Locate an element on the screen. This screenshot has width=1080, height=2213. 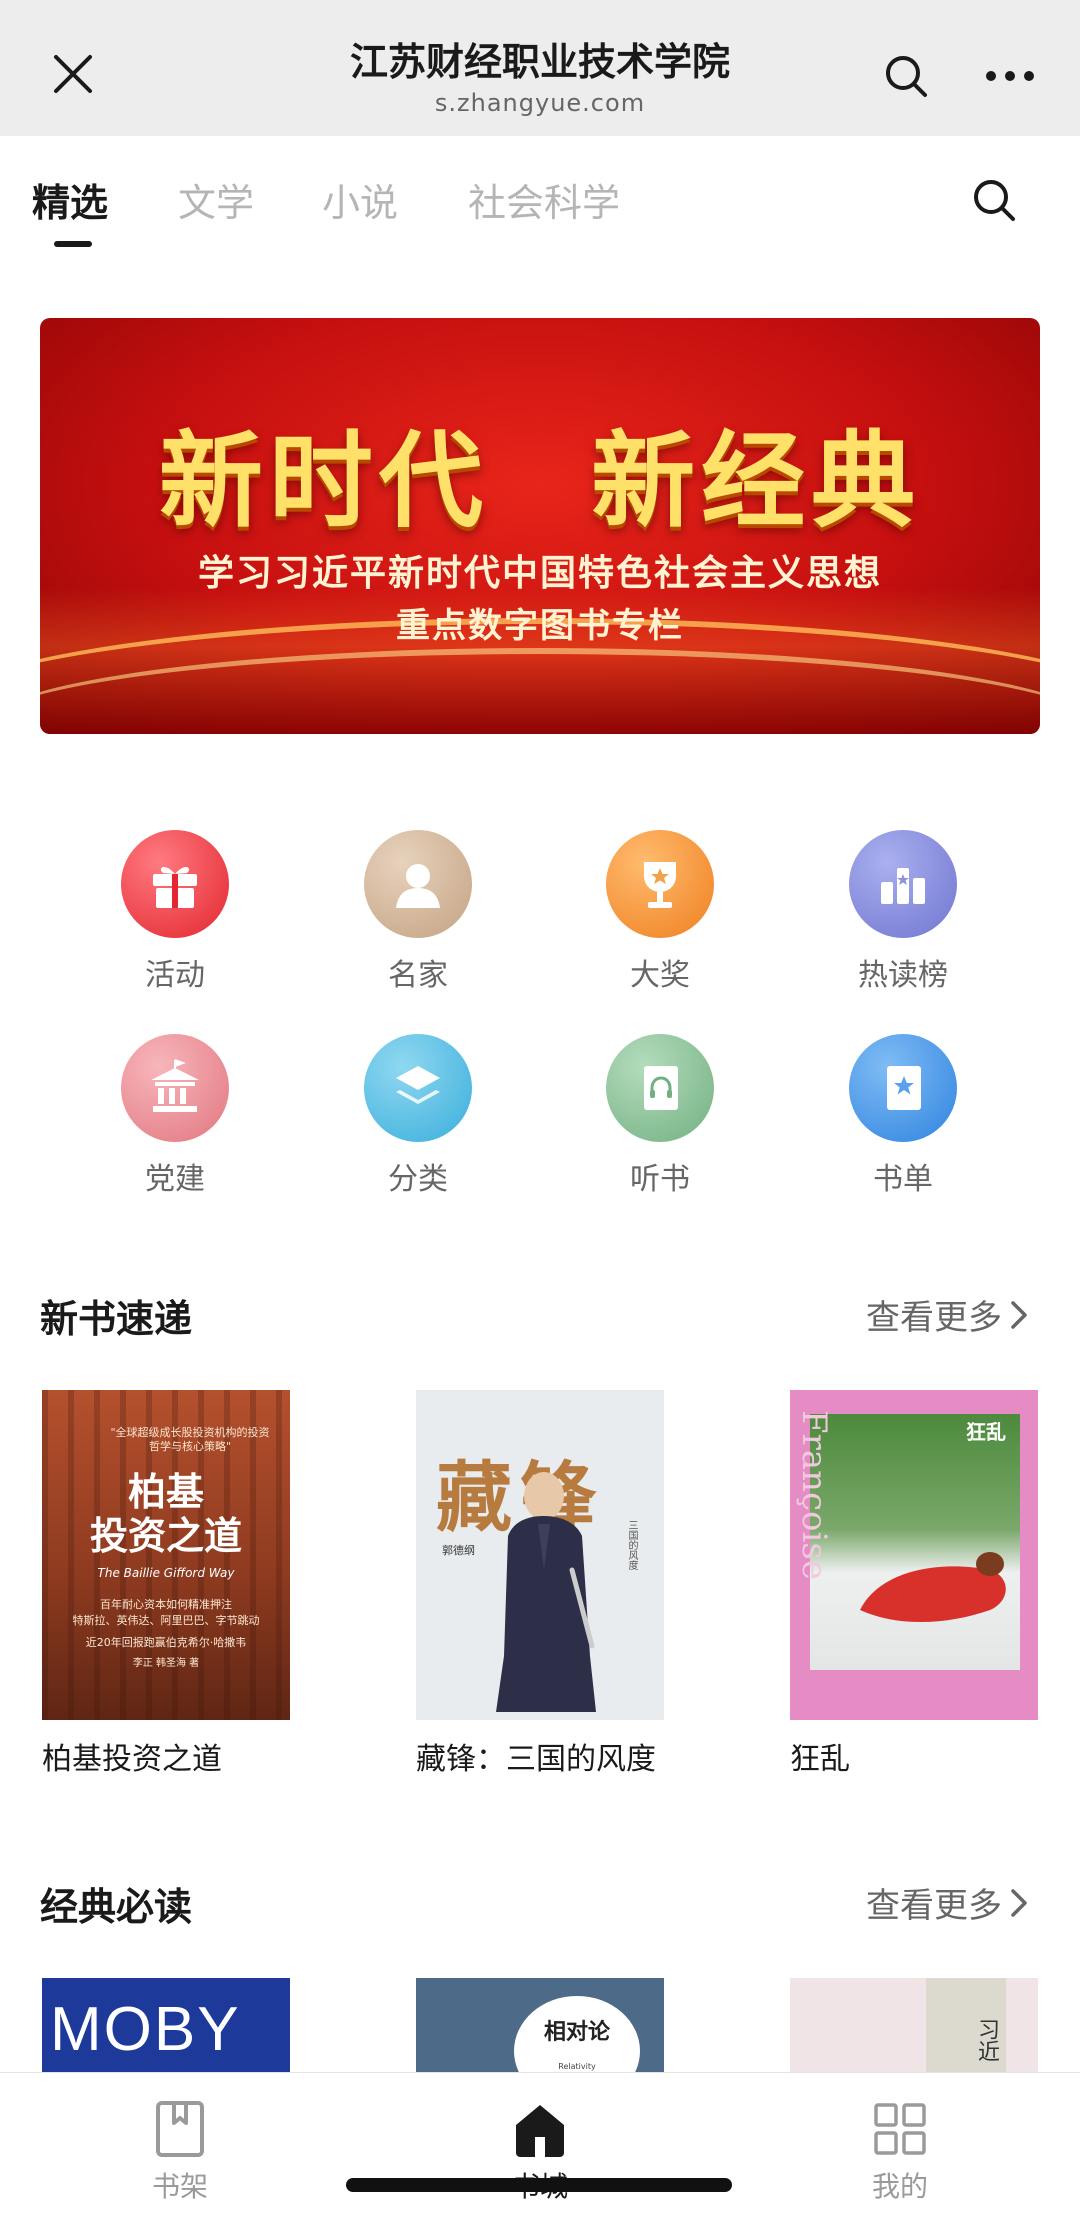
banner-subtitle-2: 重点数字图书专栏 is located at coordinates (540, 626).